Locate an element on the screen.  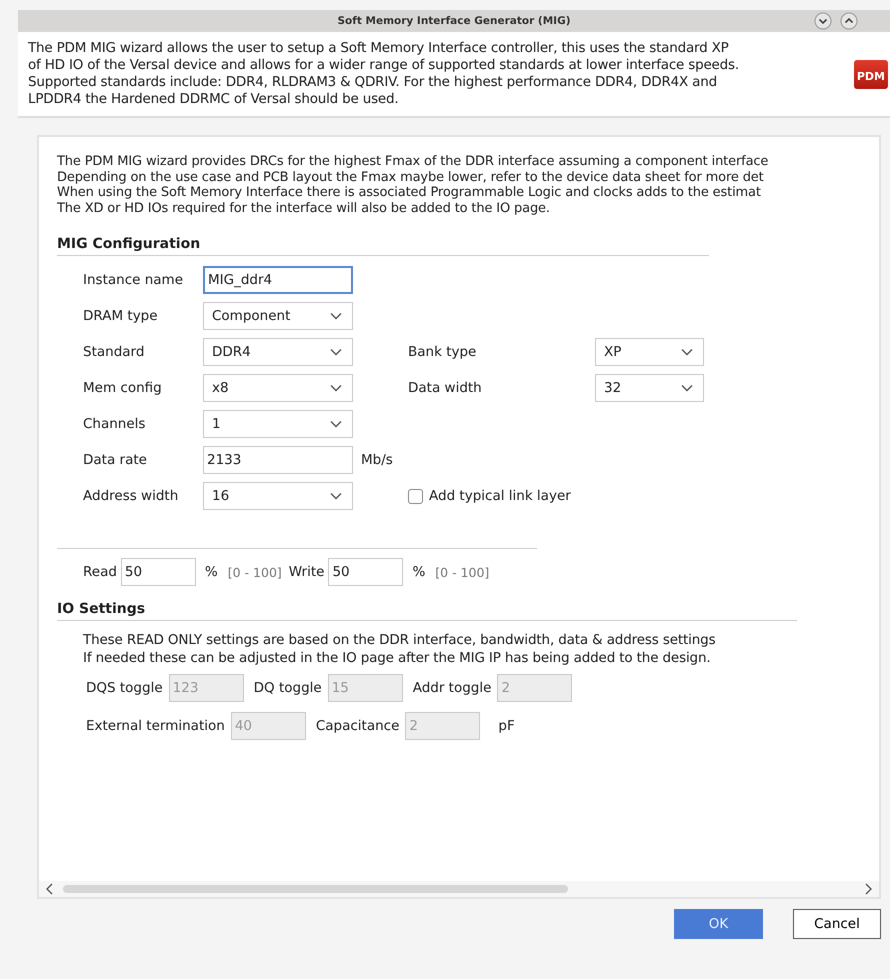
field-label: External termination is located at coordinates (155, 726).